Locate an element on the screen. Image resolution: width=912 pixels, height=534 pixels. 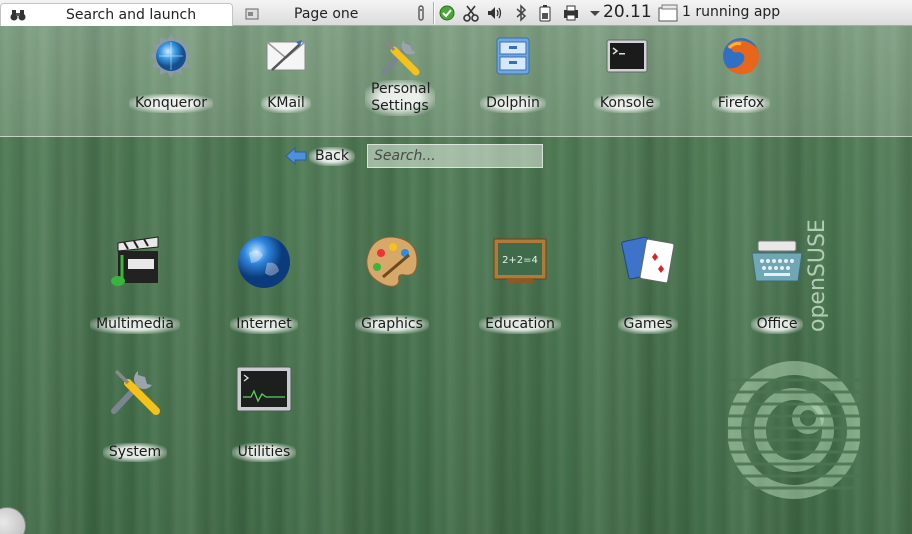
favorite-konsole: Konsole is located at coordinates (627, 72).